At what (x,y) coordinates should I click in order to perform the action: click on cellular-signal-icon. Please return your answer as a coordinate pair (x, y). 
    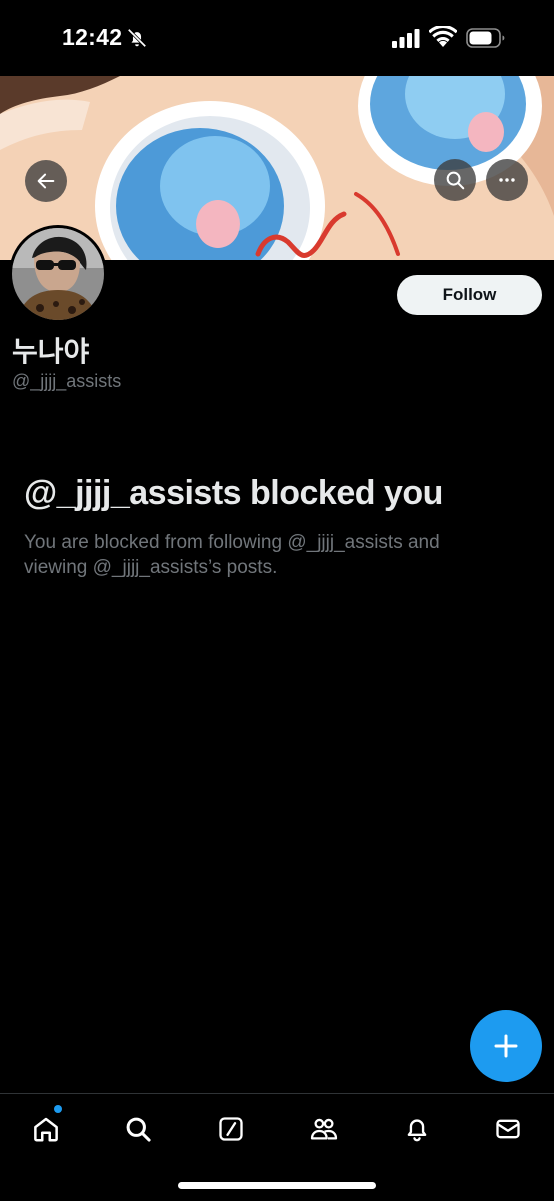
    Looking at the image, I should click on (406, 38).